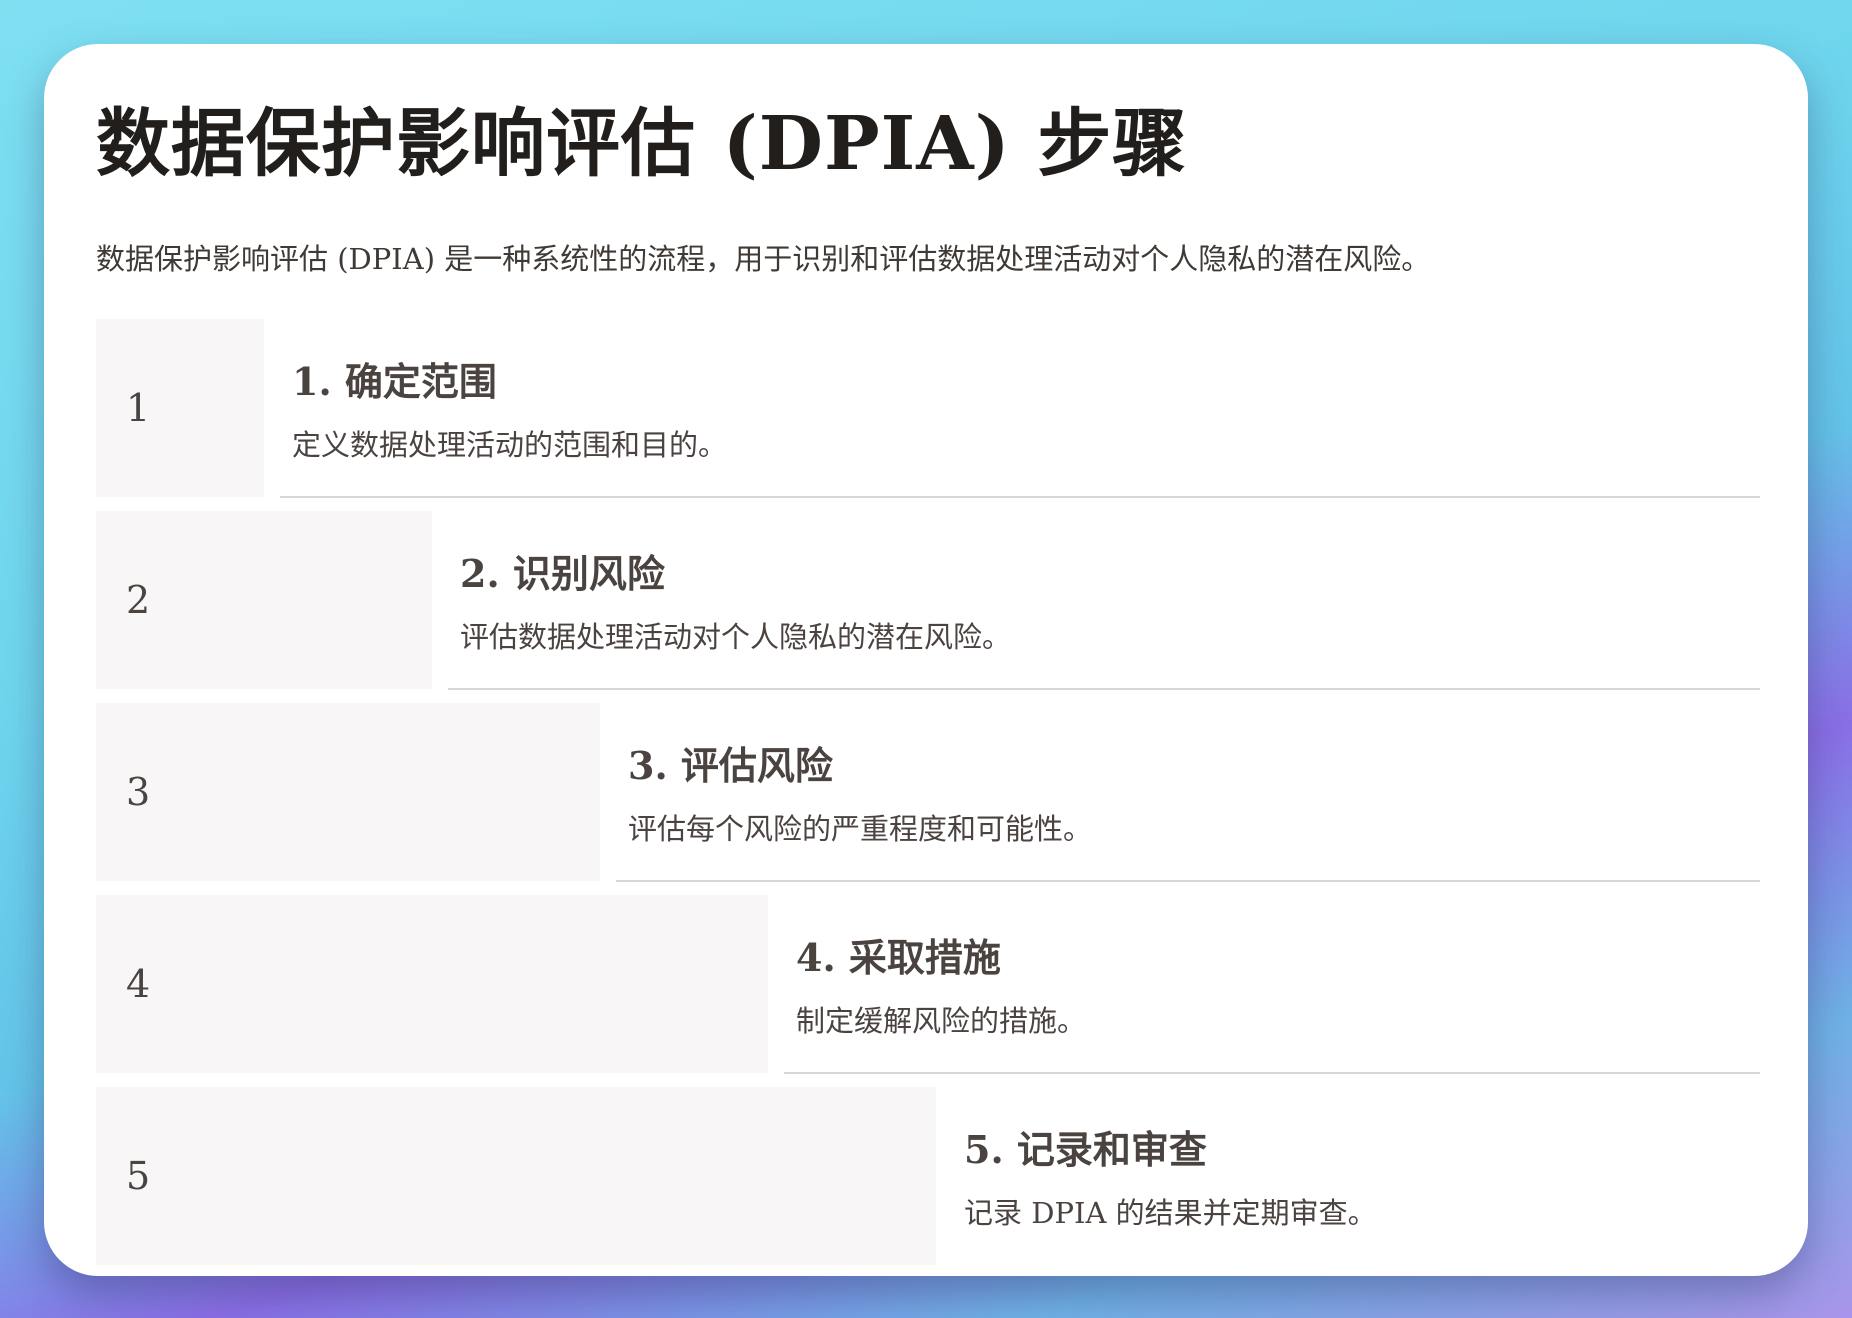 This screenshot has width=1852, height=1318. I want to click on step-title: 3. 评估风险, so click(730, 765).